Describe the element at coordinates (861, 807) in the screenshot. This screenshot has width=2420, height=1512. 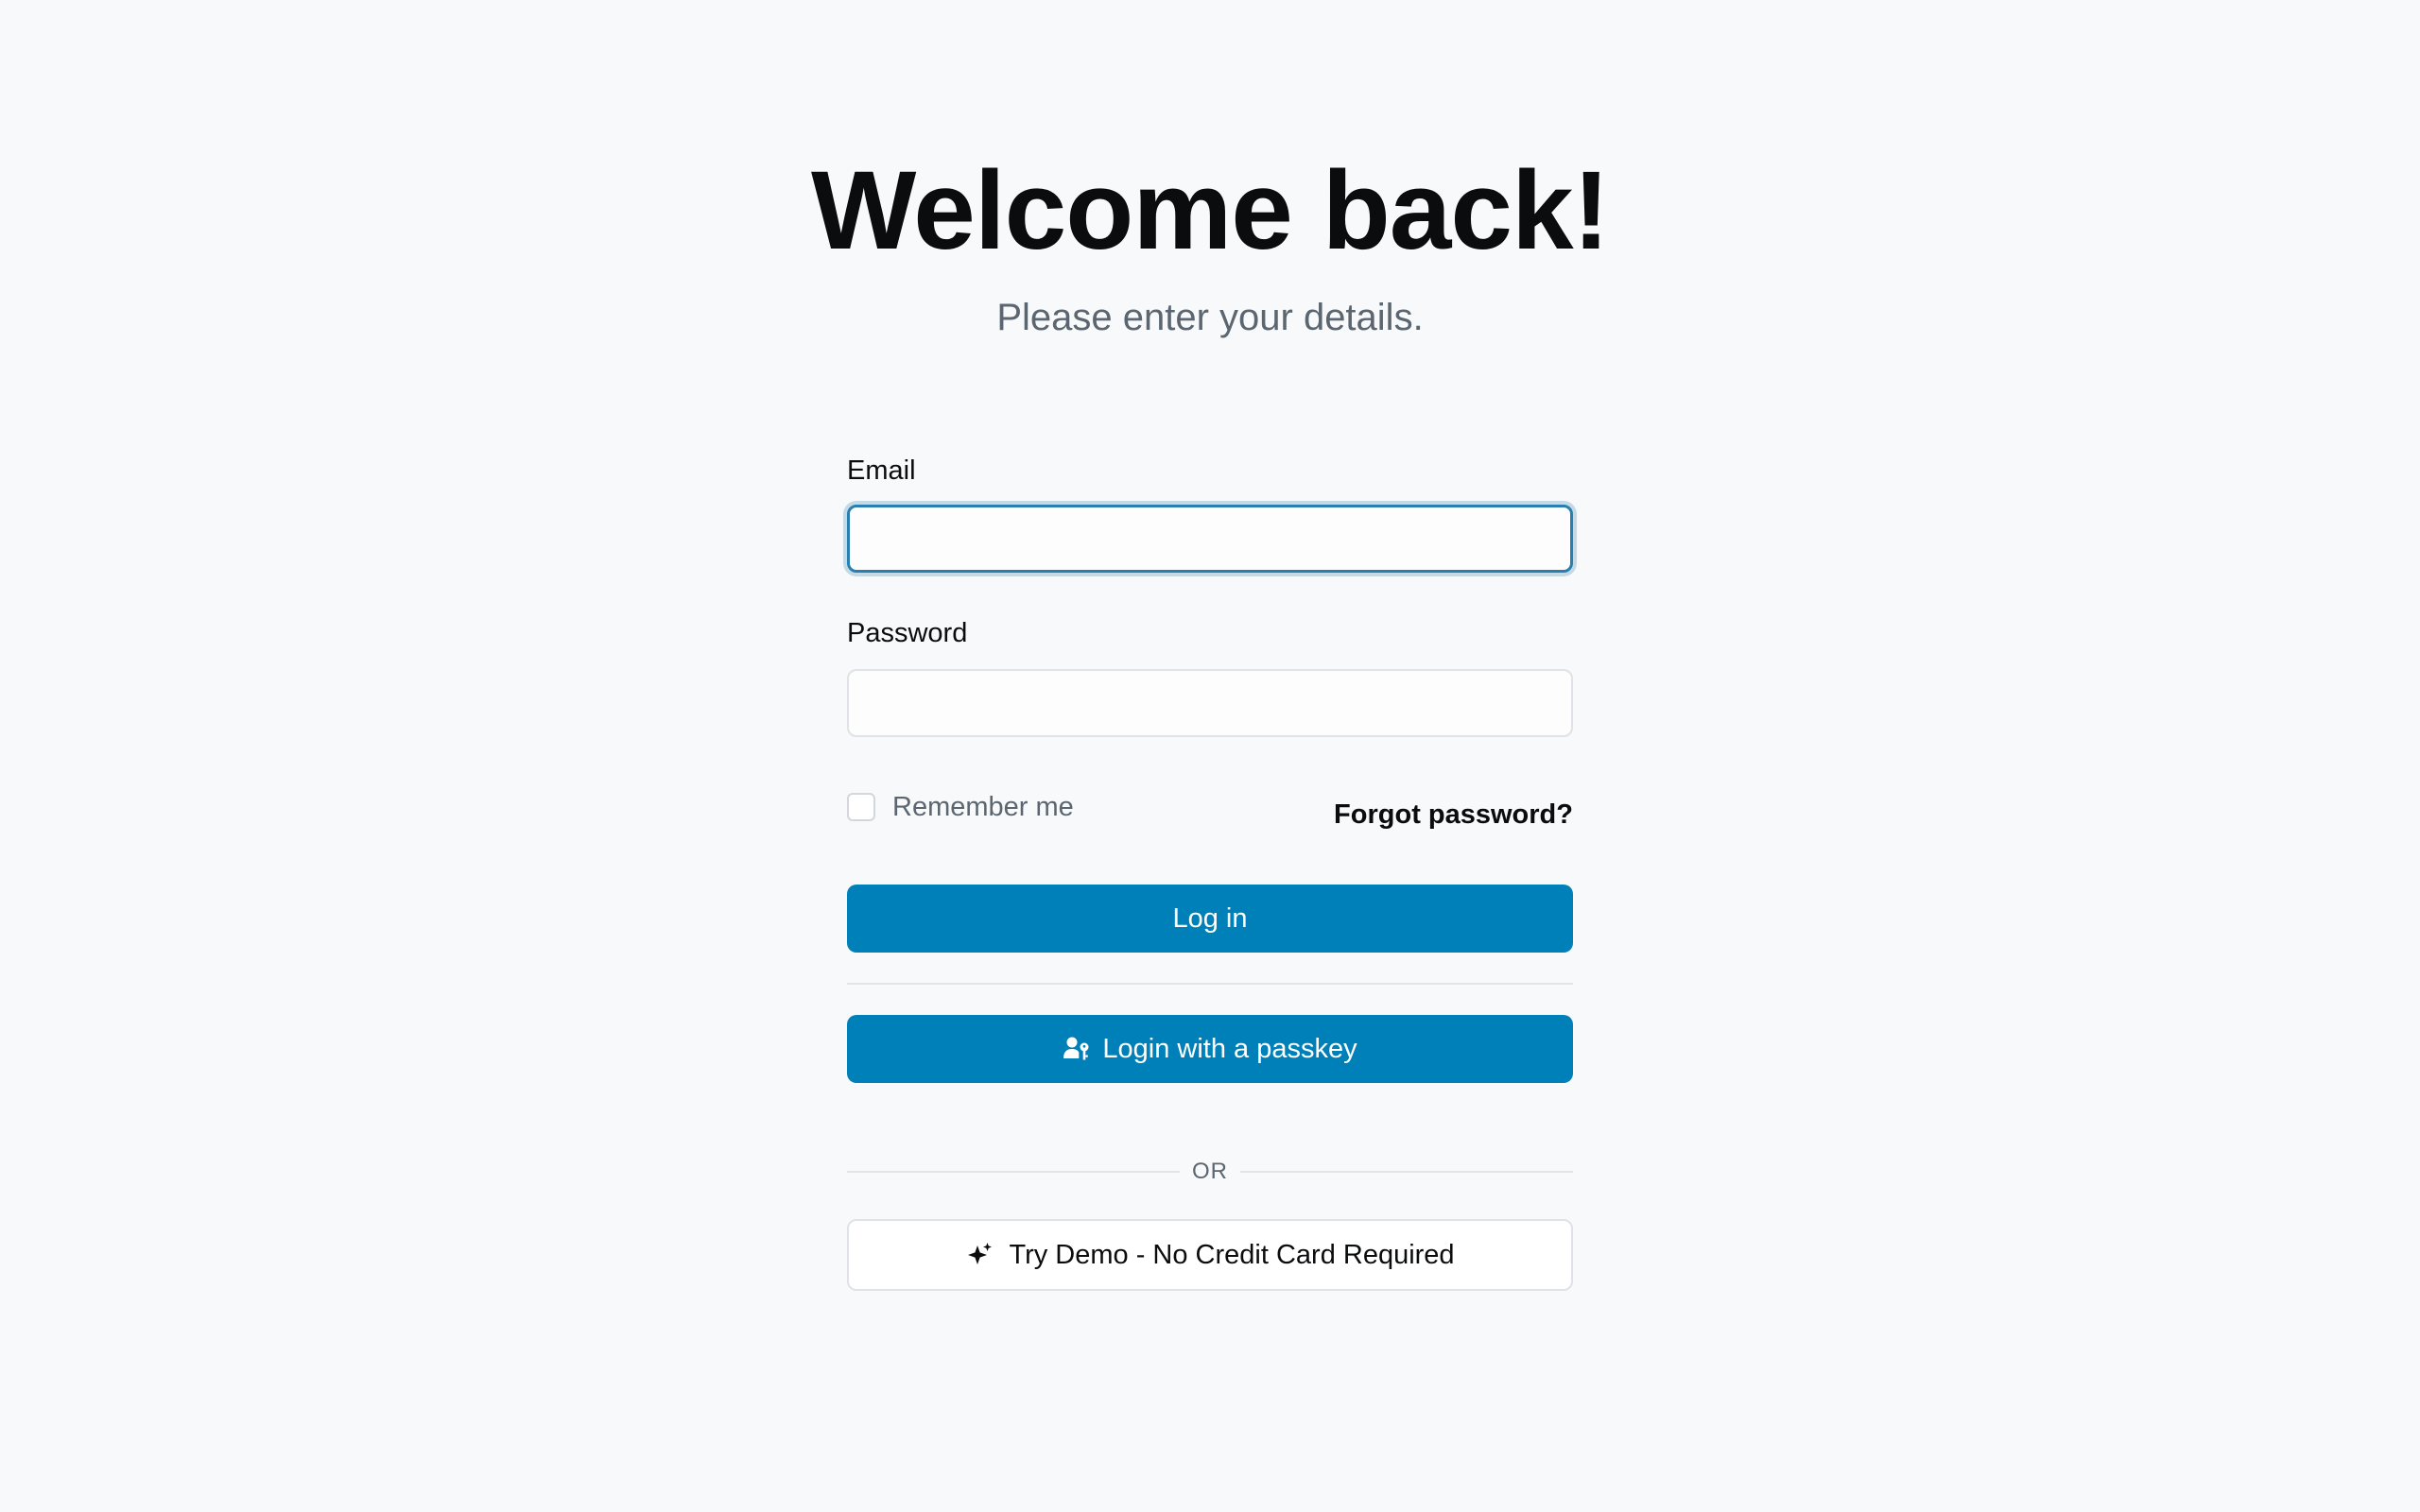
I see `remember-me-checkbox` at that location.